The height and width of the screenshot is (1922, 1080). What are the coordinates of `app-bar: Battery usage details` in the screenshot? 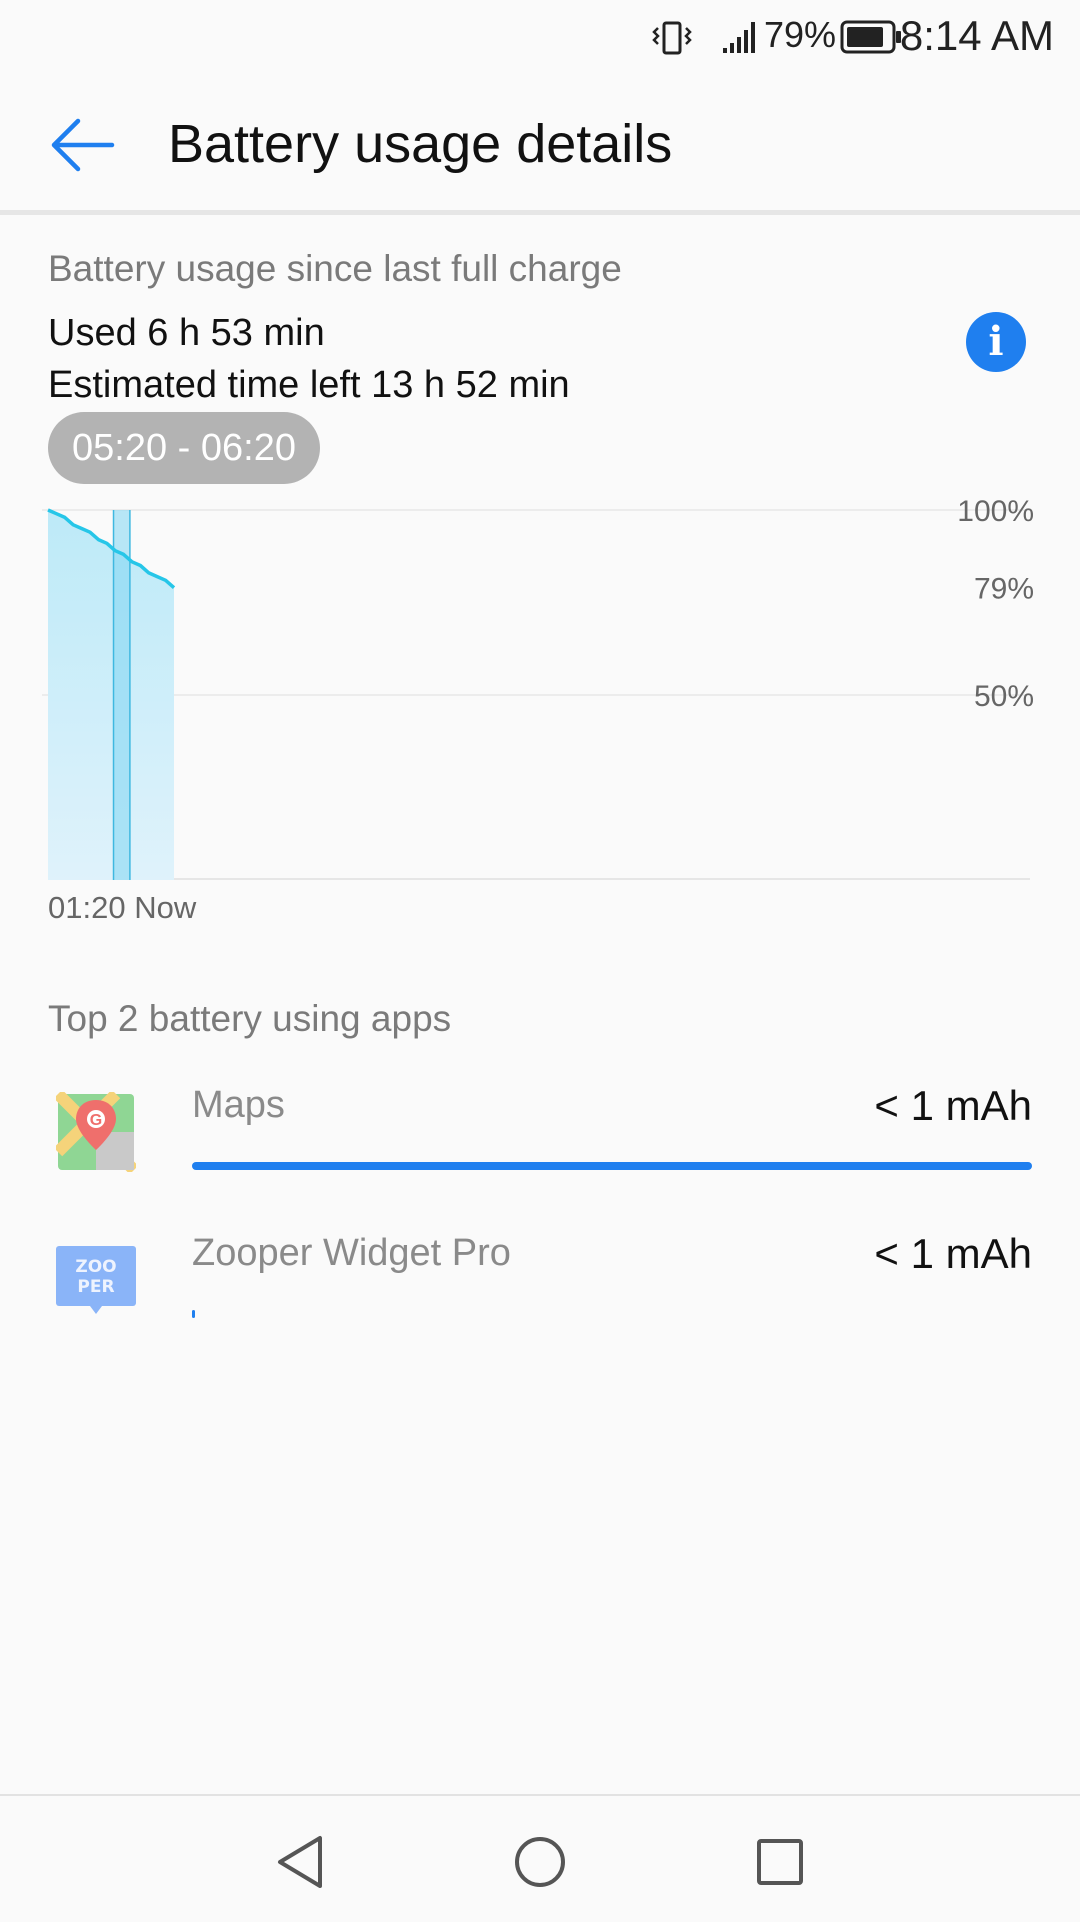 It's located at (540, 142).